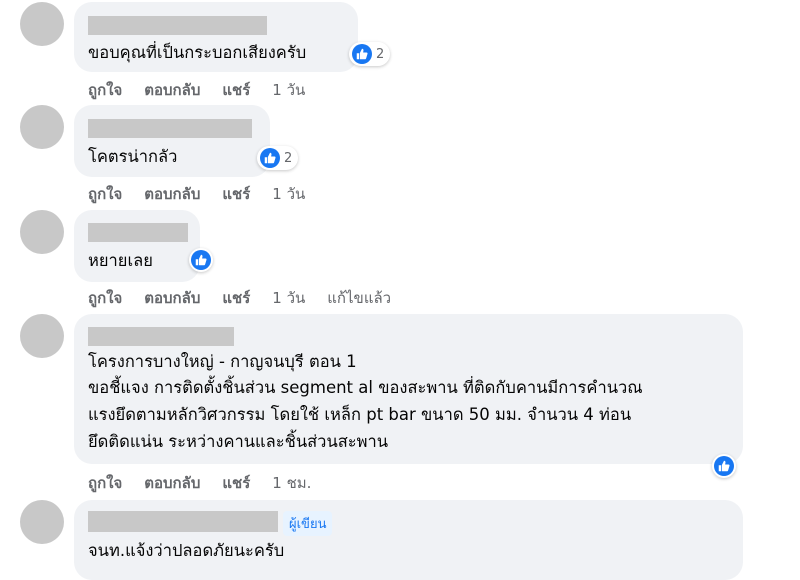  What do you see at coordinates (137, 246) in the screenshot?
I see `comment-bubble: หยายเลย` at bounding box center [137, 246].